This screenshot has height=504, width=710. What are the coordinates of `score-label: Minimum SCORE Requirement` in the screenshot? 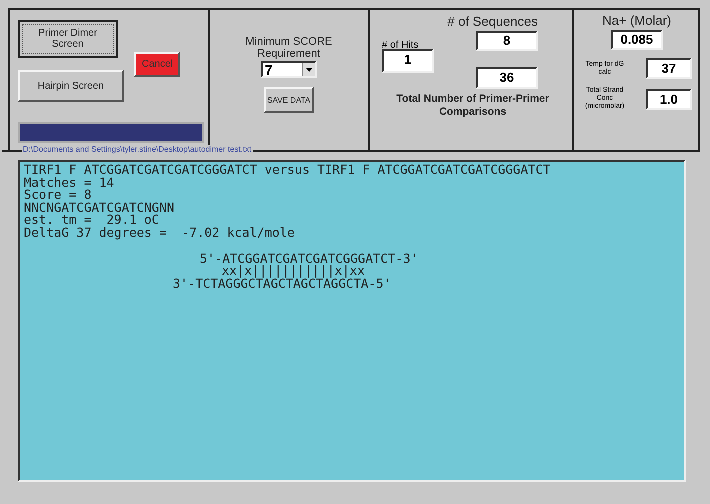 It's located at (289, 48).